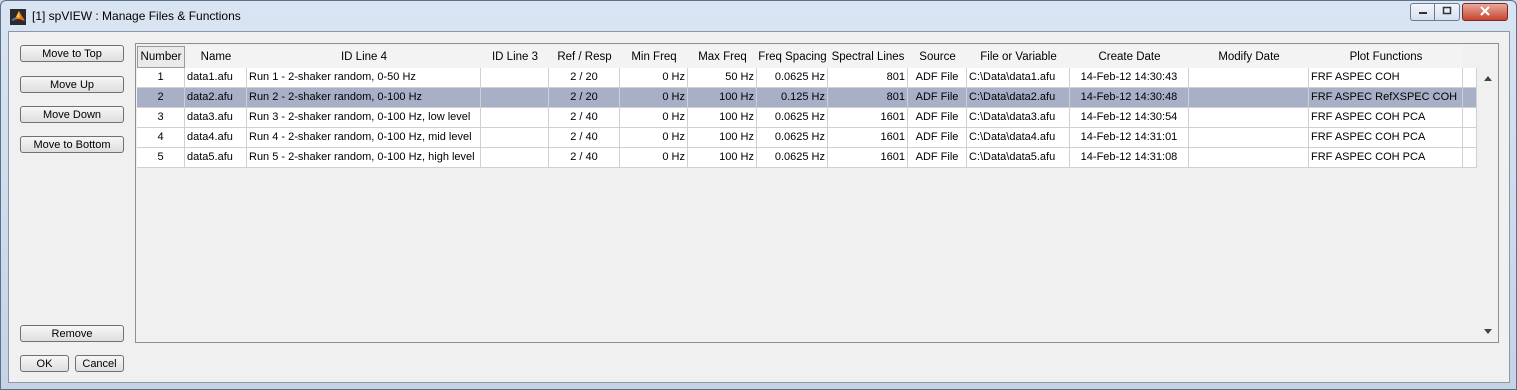  I want to click on column-header-modify-date: Modify Date, so click(1249, 57).